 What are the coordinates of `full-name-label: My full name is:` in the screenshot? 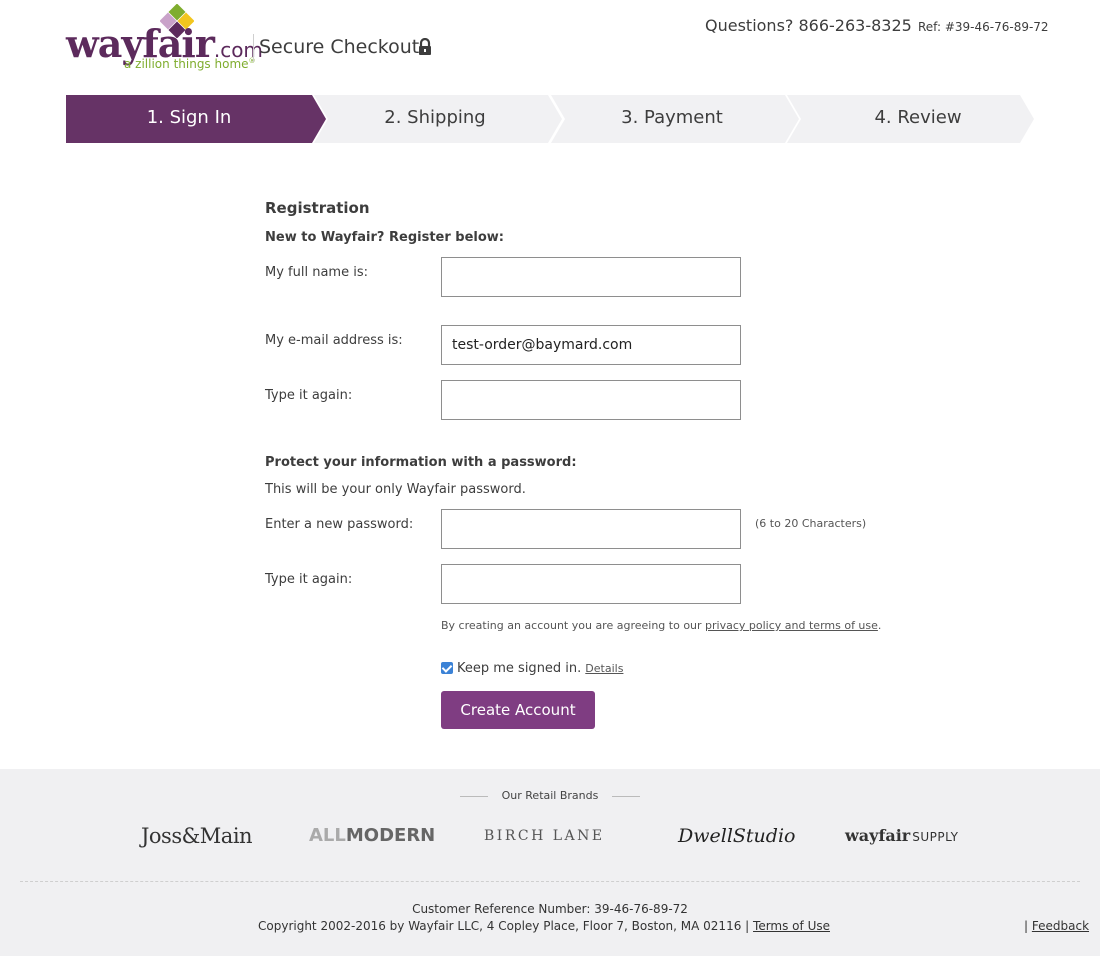 It's located at (316, 272).